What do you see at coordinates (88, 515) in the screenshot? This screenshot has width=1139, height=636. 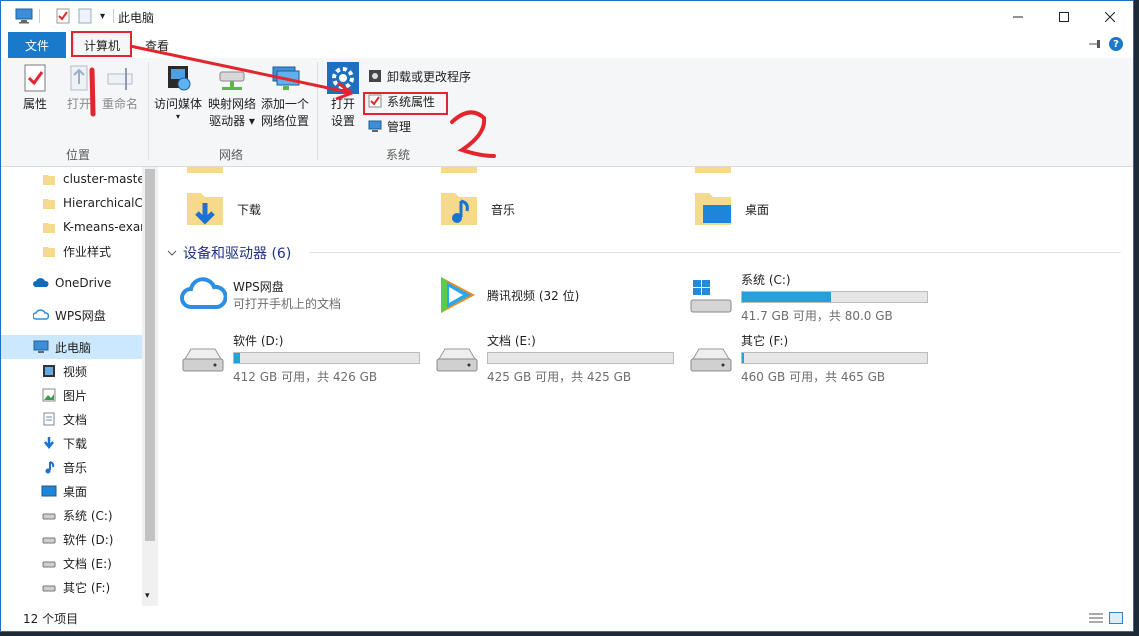 I see `nav-item-label: 系统 (C:)` at bounding box center [88, 515].